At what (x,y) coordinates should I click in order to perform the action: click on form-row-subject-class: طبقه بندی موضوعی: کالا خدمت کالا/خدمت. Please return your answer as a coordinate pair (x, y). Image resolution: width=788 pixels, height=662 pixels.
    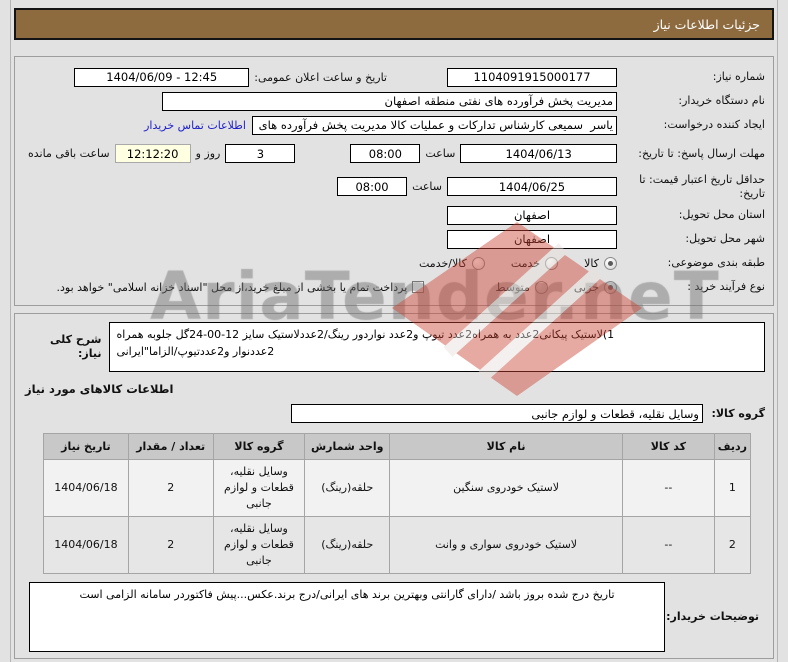
    Looking at the image, I should click on (394, 263).